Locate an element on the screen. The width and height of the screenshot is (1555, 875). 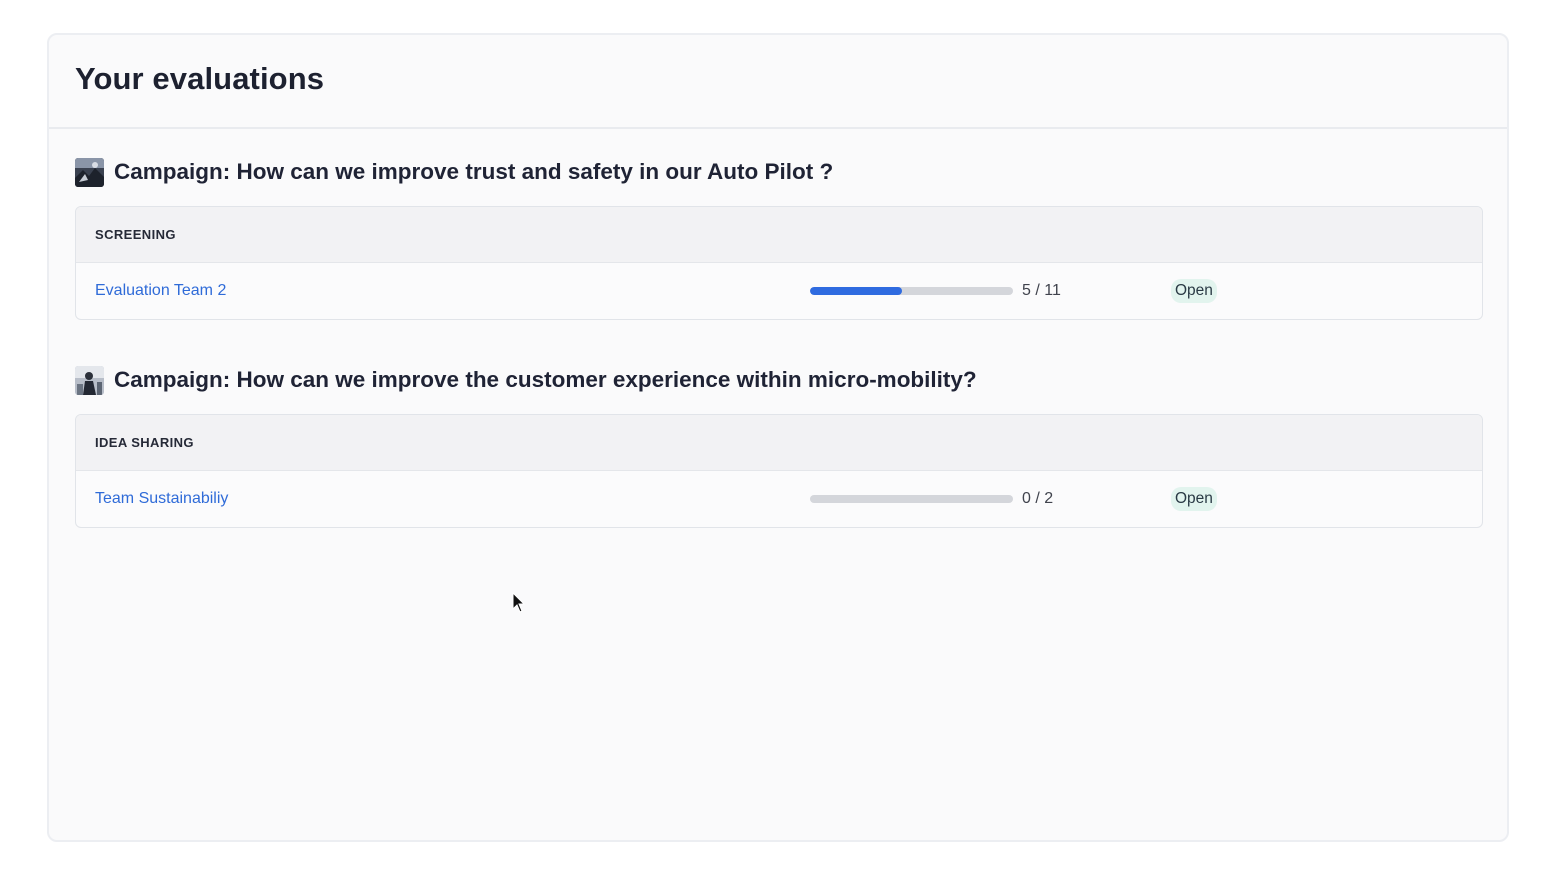
phase-header: SCREENING is located at coordinates (779, 235).